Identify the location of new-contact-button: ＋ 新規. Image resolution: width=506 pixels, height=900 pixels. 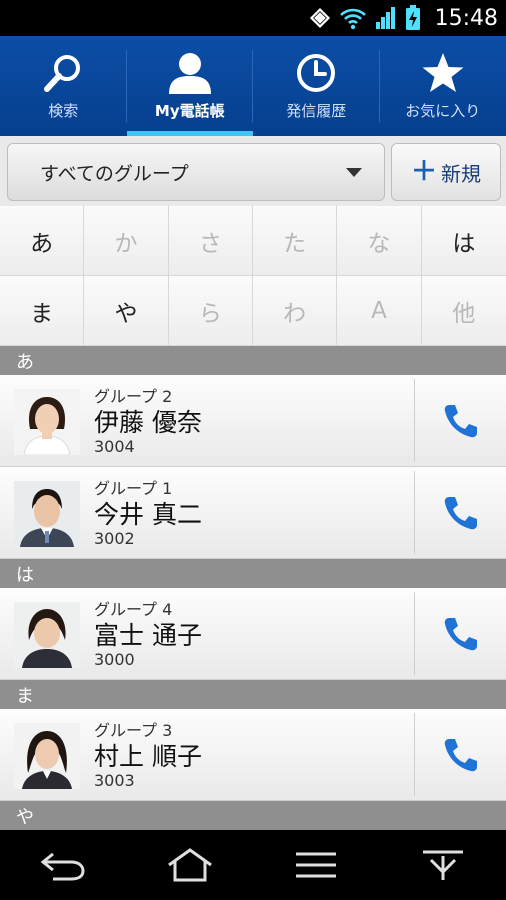
(446, 172).